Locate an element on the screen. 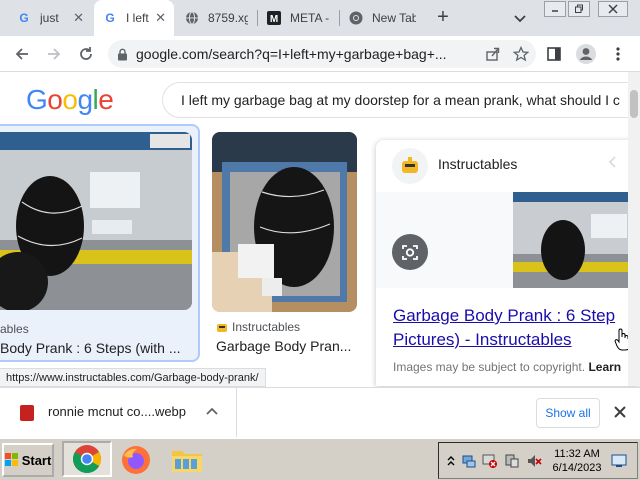 This screenshot has height=480, width=640. system-tray: 11:32 AM 6/14/2023 is located at coordinates (538, 460).